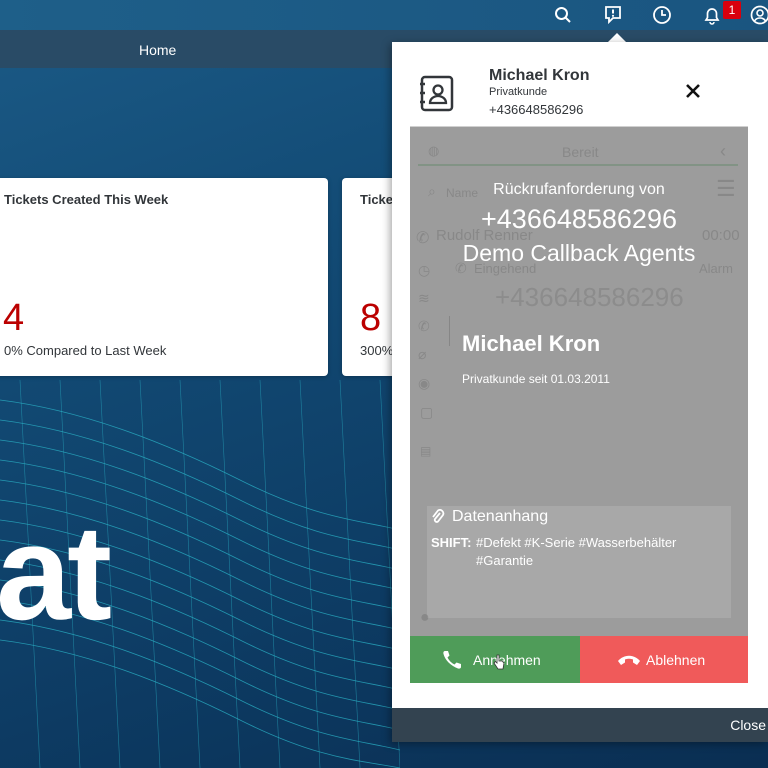 This screenshot has height=768, width=768. What do you see at coordinates (56, 572) in the screenshot?
I see `brand-text-fragment: at` at bounding box center [56, 572].